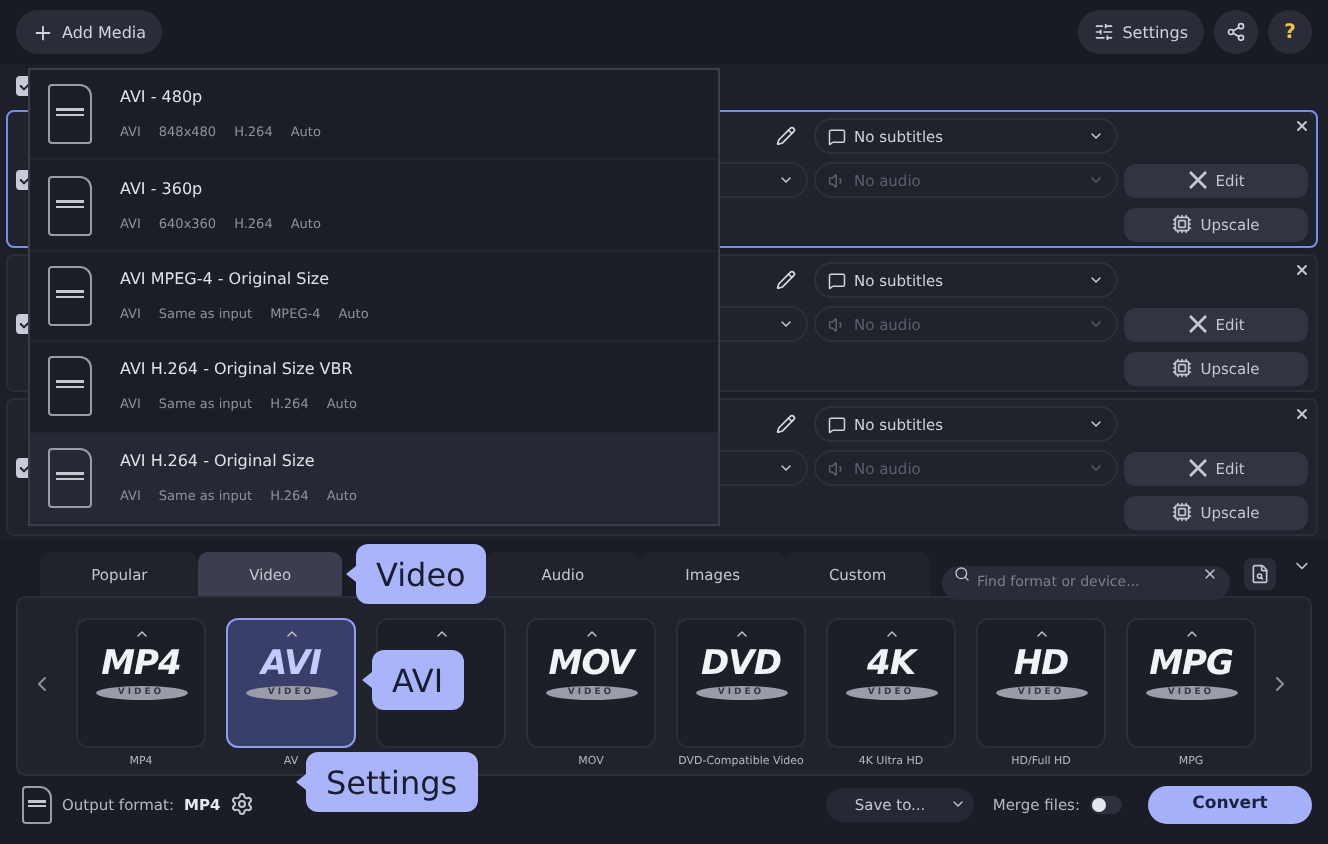 This screenshot has width=1328, height=844. Describe the element at coordinates (141, 664) in the screenshot. I see `format-logo: MP4` at that location.